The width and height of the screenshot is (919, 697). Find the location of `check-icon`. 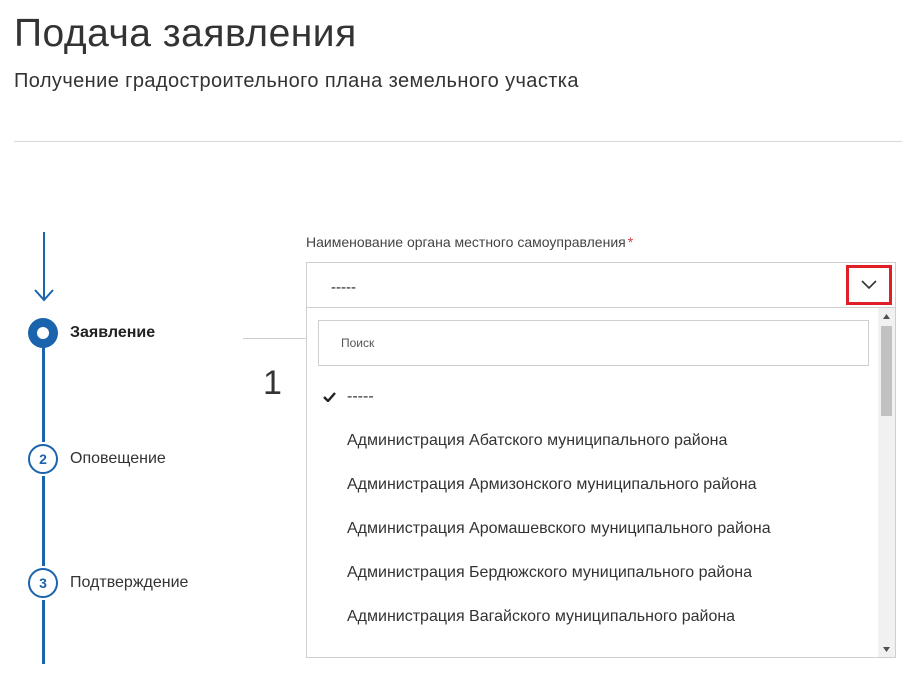

check-icon is located at coordinates (330, 397).